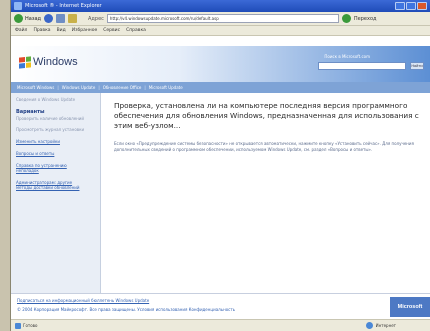 This screenshot has height=331, width=430. What do you see at coordinates (63, 6) in the screenshot?
I see `window-title: Microsoft ® - Internet Explorer` at bounding box center [63, 6].